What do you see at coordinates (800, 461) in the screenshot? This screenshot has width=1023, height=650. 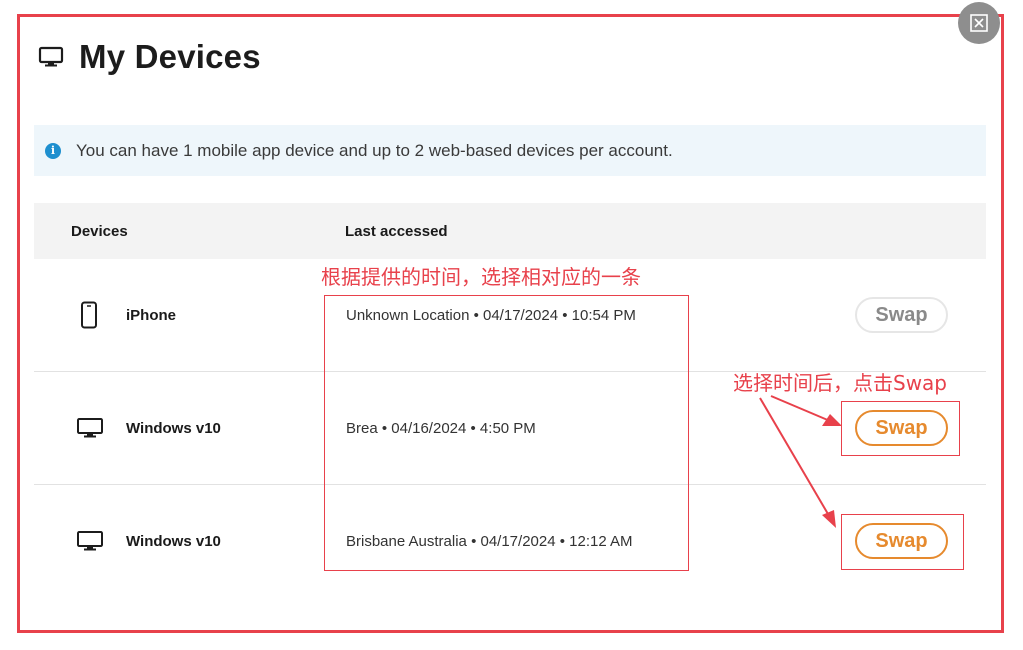 I see `annotation-arrows` at bounding box center [800, 461].